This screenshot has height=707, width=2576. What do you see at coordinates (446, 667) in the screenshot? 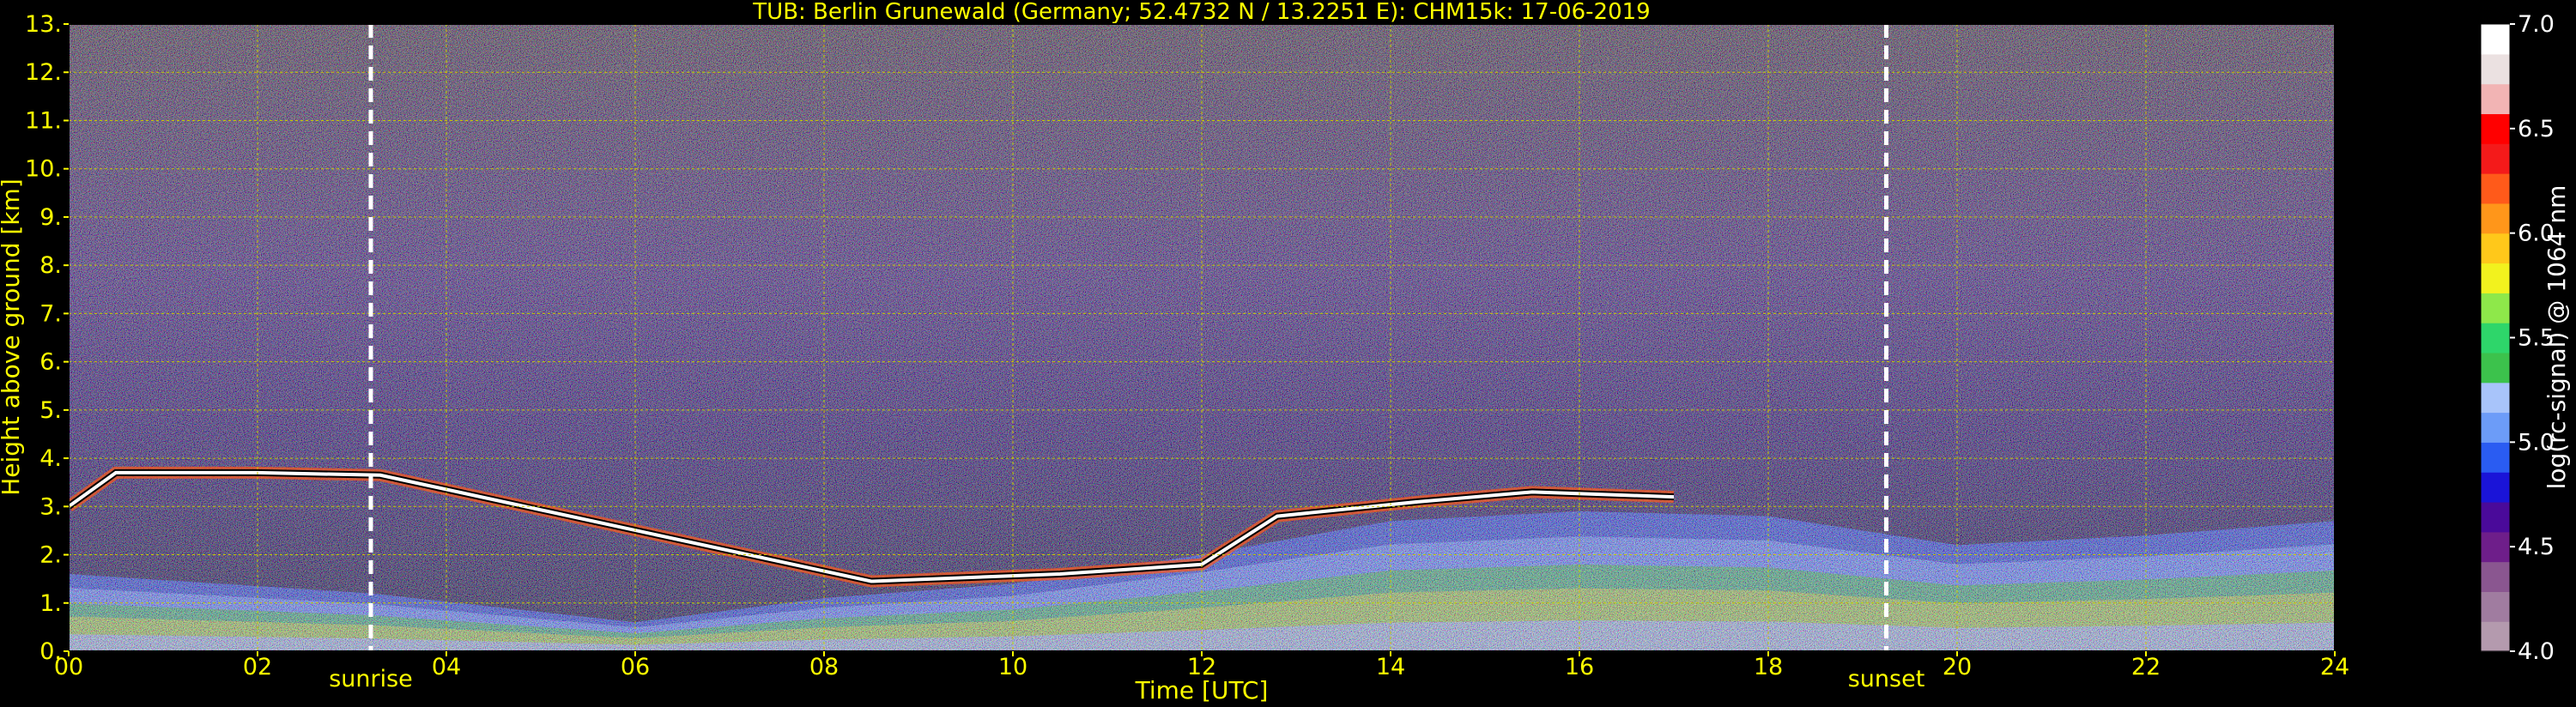
I see `x-tick-label: 04` at bounding box center [446, 667].